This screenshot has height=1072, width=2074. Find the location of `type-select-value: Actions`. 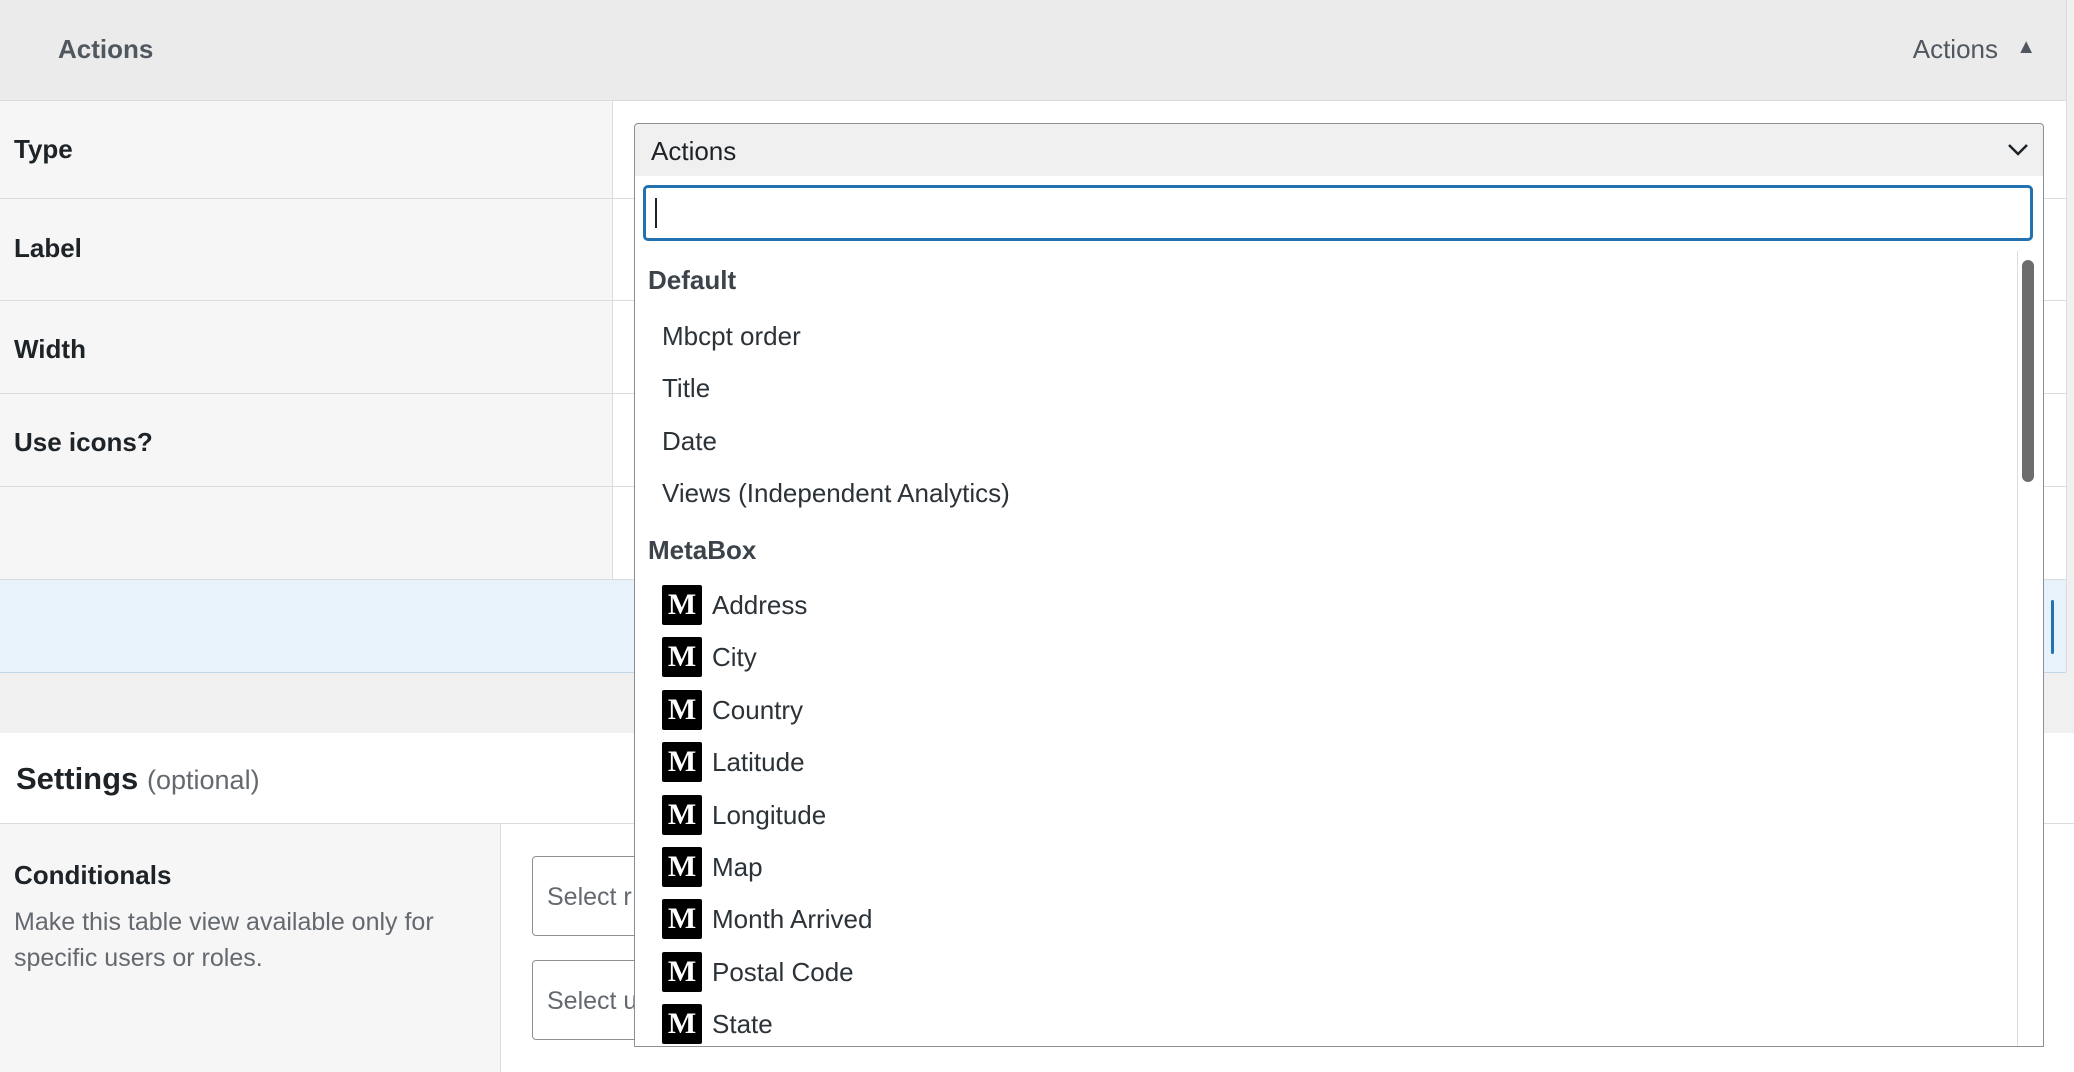

type-select-value: Actions is located at coordinates (694, 151).